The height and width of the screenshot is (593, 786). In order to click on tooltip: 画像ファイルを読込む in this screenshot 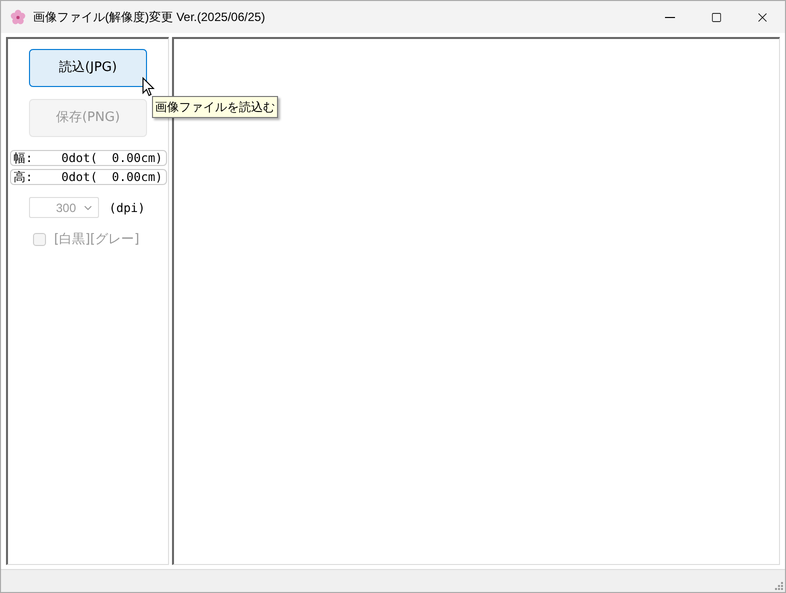, I will do `click(215, 107)`.